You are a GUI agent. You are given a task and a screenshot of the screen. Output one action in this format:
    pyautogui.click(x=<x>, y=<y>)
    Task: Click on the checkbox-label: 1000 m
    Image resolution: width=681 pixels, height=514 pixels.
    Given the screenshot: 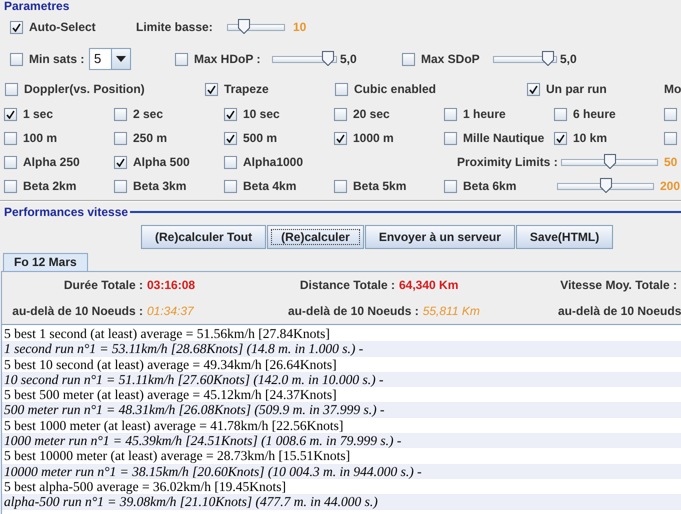 What is the action you would take?
    pyautogui.click(x=373, y=138)
    